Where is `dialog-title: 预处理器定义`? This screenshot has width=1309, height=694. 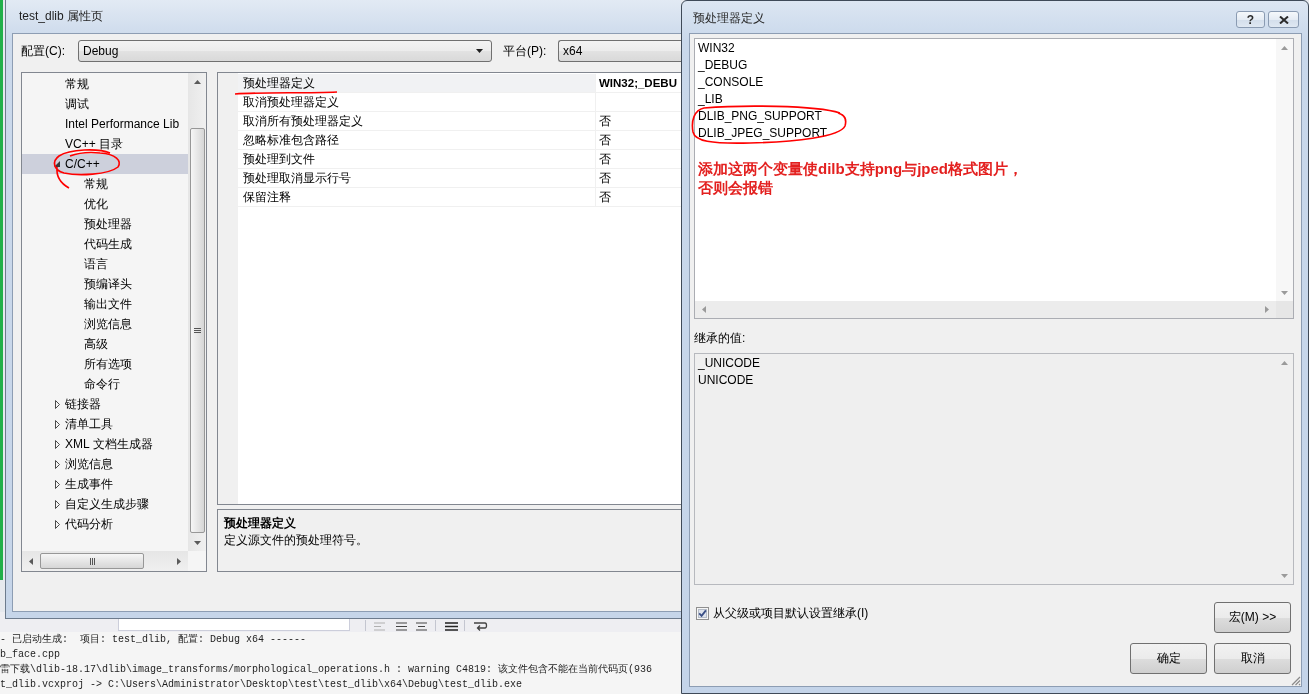
dialog-title: 预处理器定义 is located at coordinates (729, 18).